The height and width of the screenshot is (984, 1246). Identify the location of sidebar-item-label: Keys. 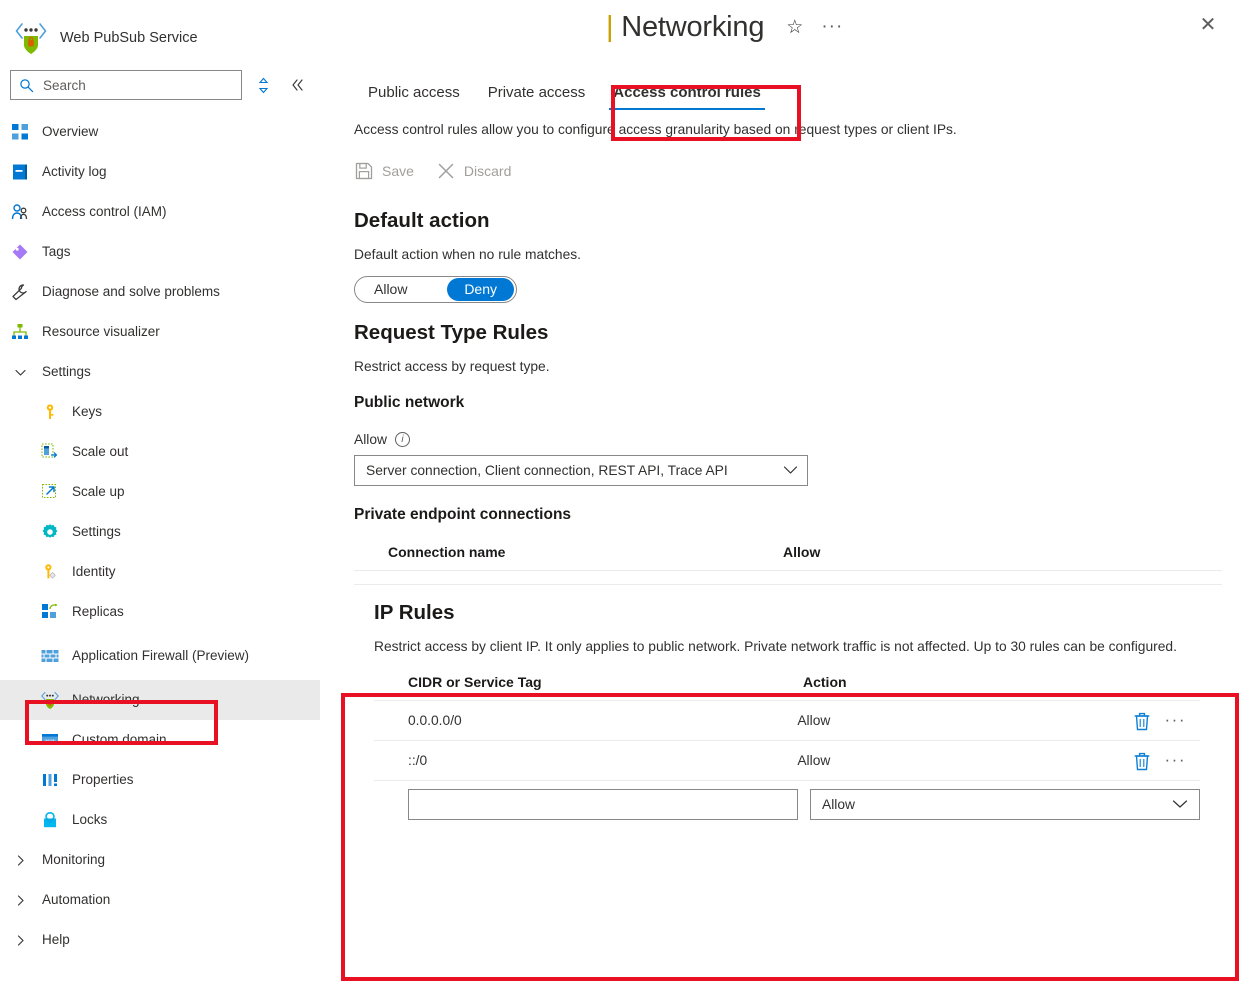
(87, 412).